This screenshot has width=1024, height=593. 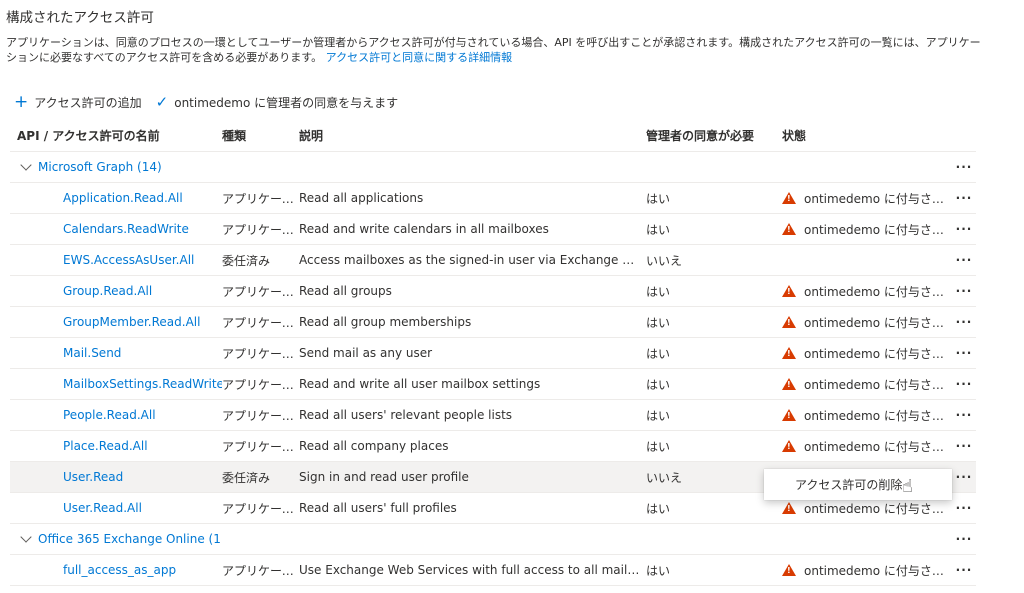 I want to click on permission-name-link: Place.Read.All, so click(x=116, y=446).